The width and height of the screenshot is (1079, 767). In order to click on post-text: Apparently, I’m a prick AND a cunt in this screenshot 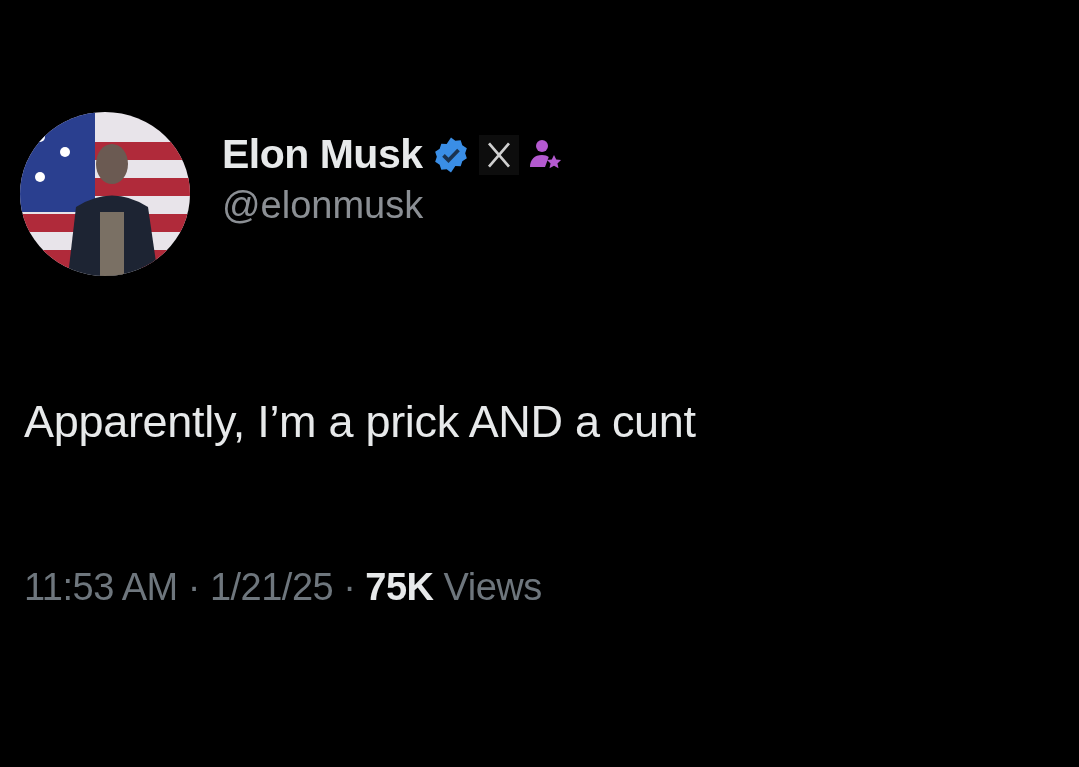, I will do `click(360, 422)`.